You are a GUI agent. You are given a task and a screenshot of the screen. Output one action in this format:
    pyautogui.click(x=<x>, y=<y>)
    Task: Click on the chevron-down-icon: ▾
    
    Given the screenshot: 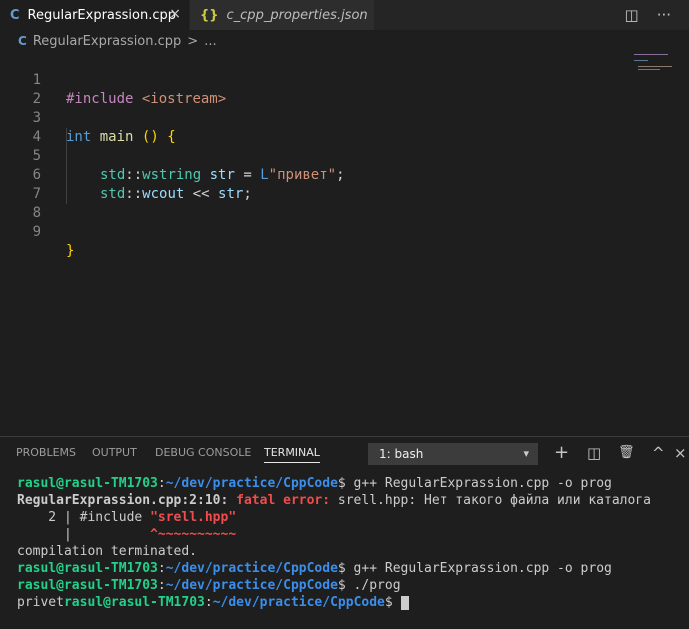 What is the action you would take?
    pyautogui.click(x=526, y=453)
    